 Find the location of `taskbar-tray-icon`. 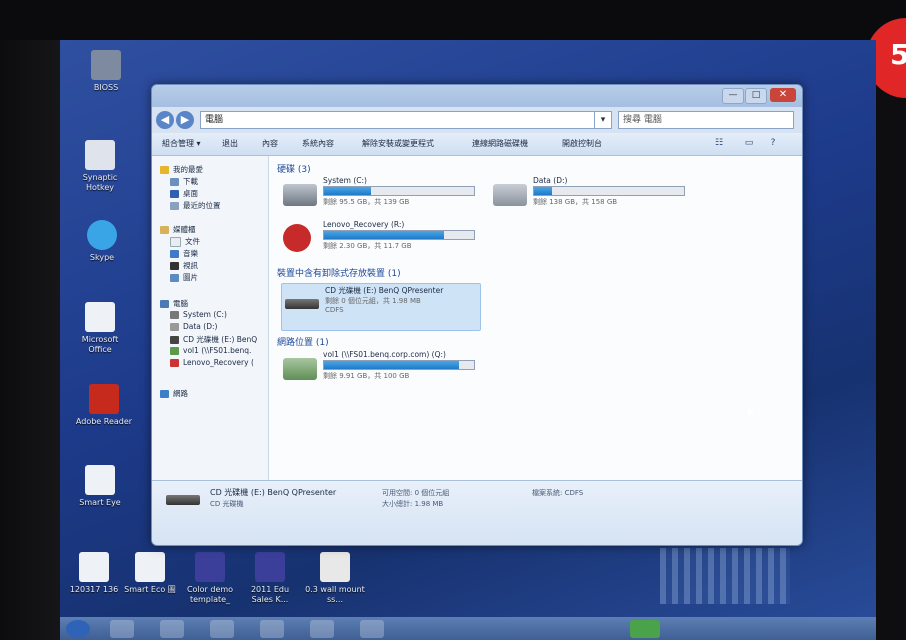

taskbar-tray-icon is located at coordinates (645, 629).